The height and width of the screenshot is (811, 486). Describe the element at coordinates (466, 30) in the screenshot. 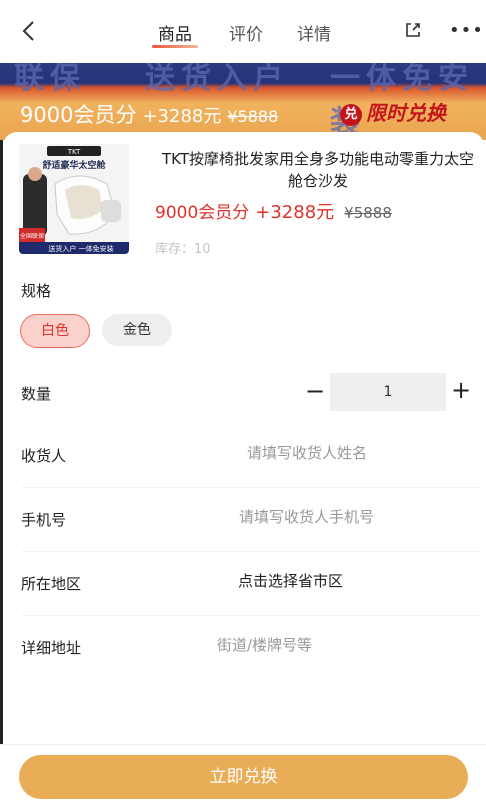

I see `more-icon: •••` at that location.